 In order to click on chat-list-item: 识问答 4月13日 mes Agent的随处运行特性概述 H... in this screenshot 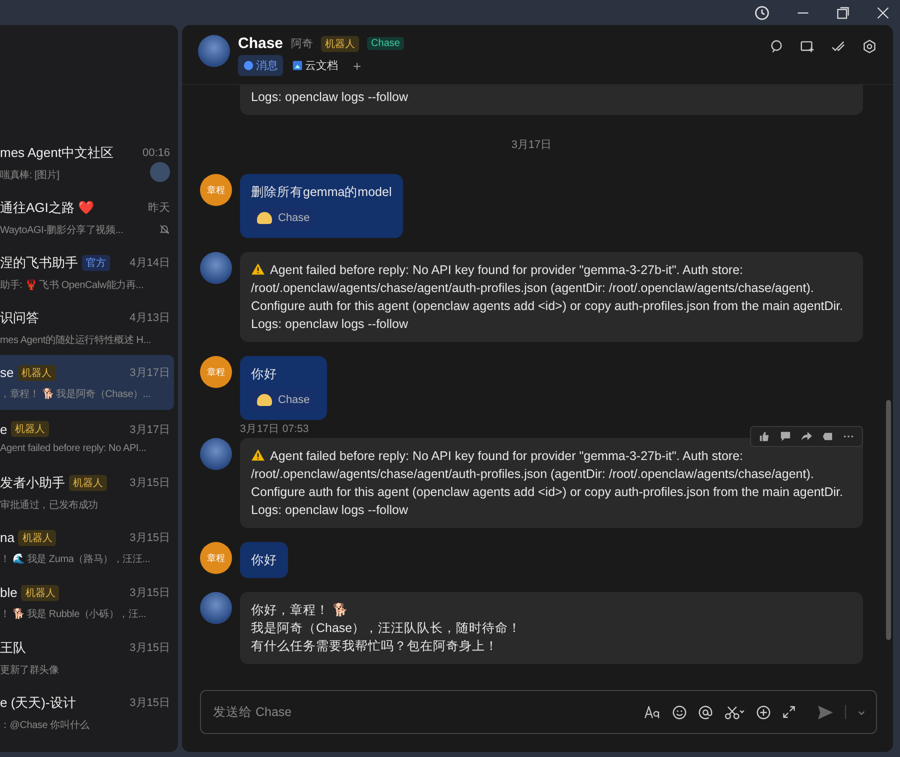, I will do `click(87, 327)`.